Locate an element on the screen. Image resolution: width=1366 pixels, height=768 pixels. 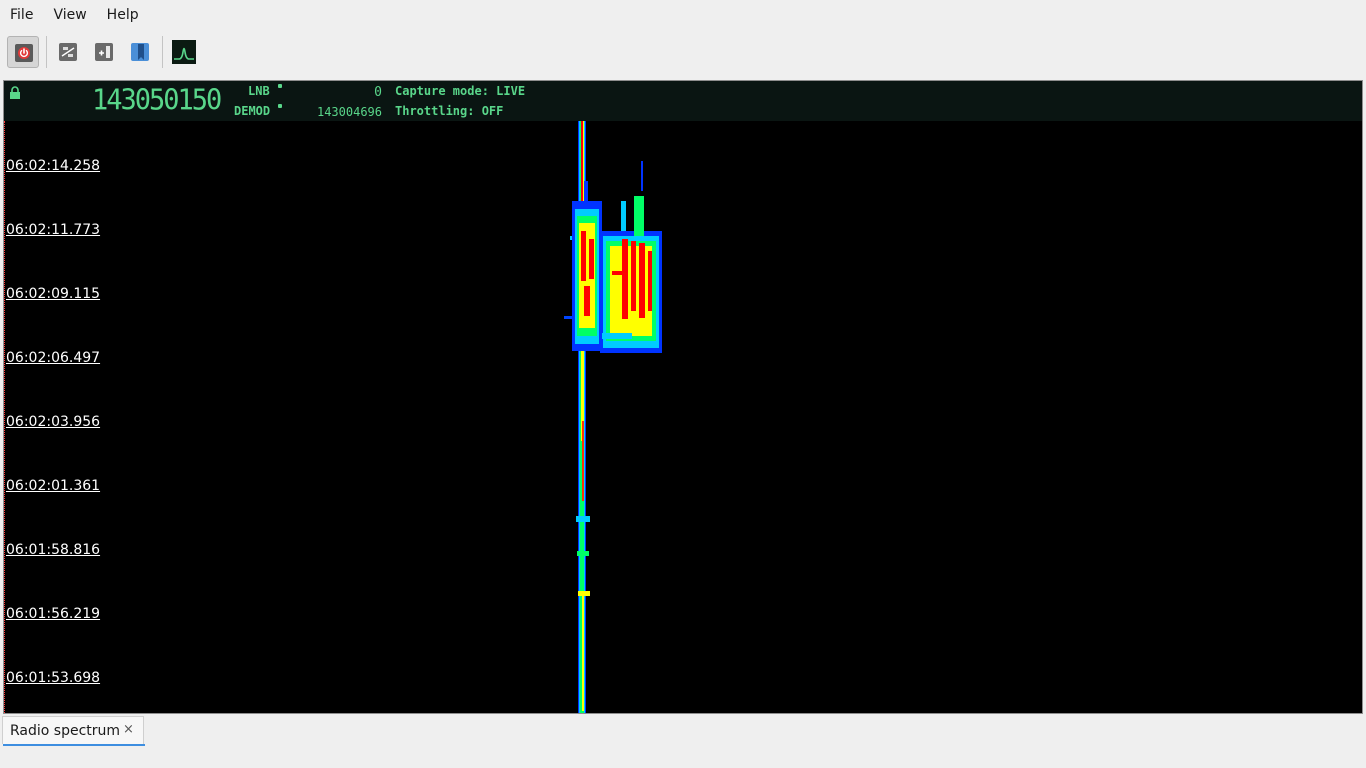
spectrum-button is located at coordinates (184, 52).